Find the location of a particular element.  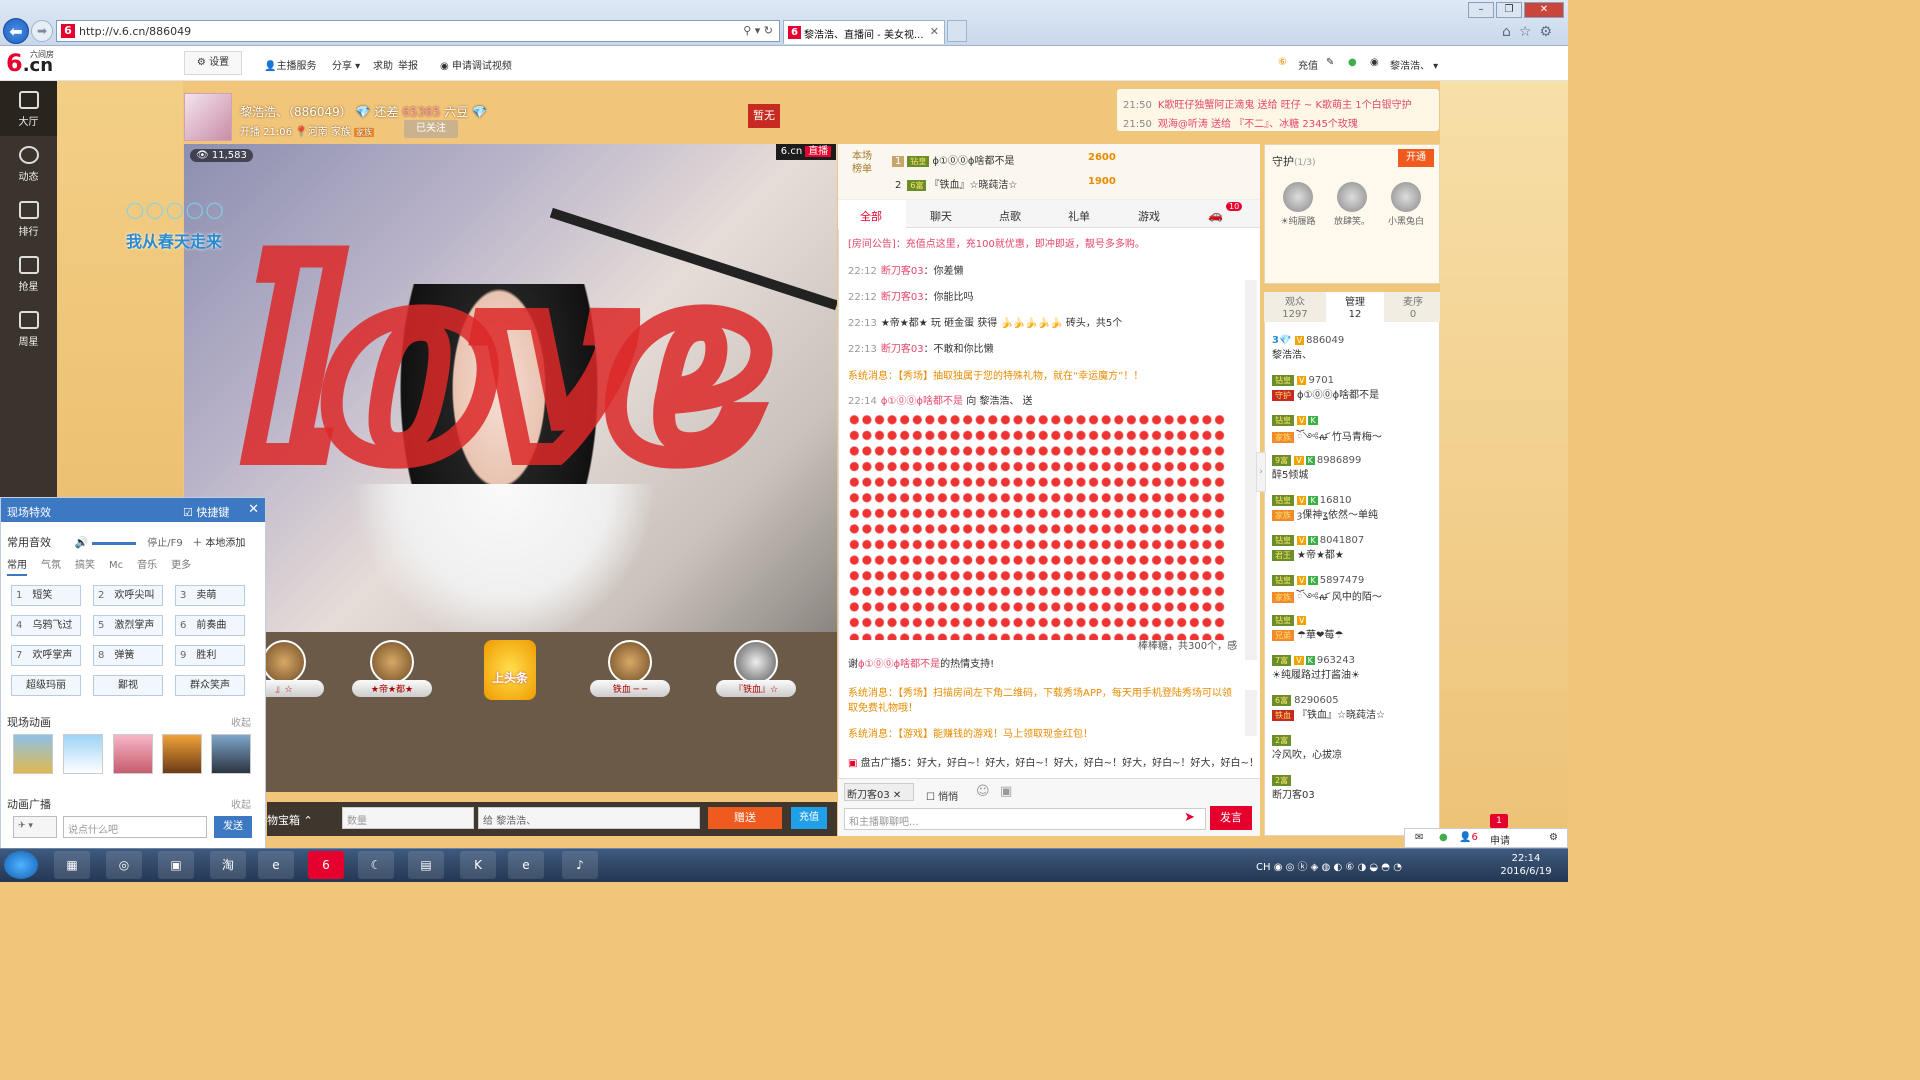

gift-quantity-input: 数量 is located at coordinates (408, 818).